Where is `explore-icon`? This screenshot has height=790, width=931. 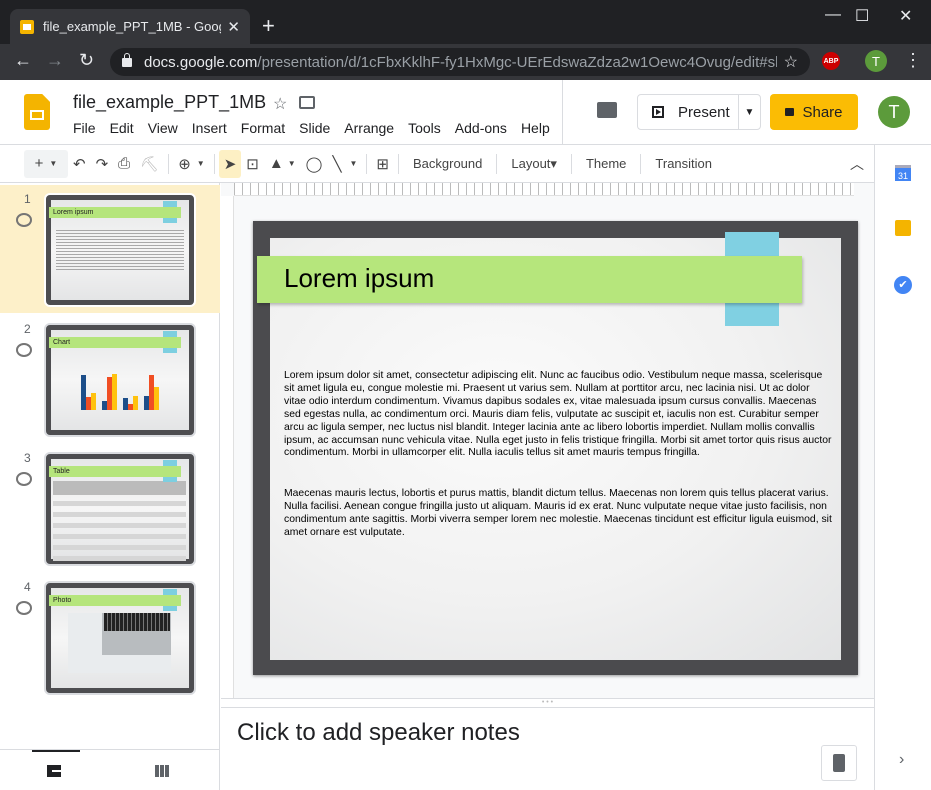 explore-icon is located at coordinates (839, 763).